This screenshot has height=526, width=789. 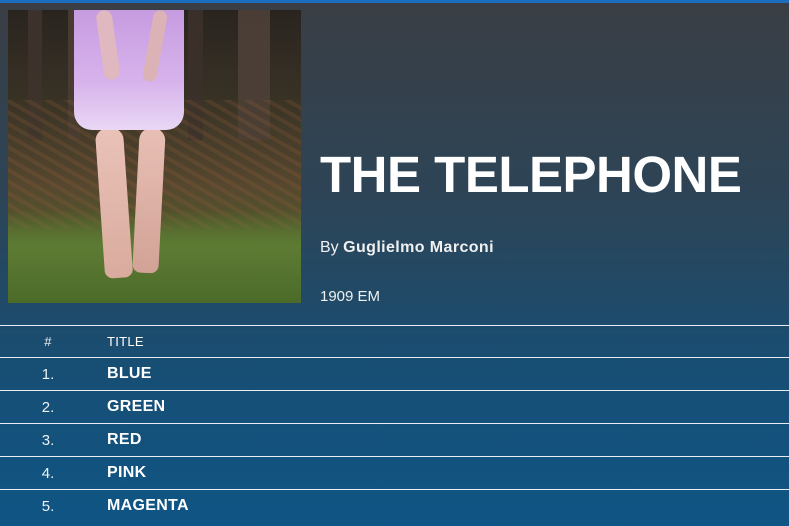 I want to click on track-row: 1. BLUE, so click(x=394, y=373).